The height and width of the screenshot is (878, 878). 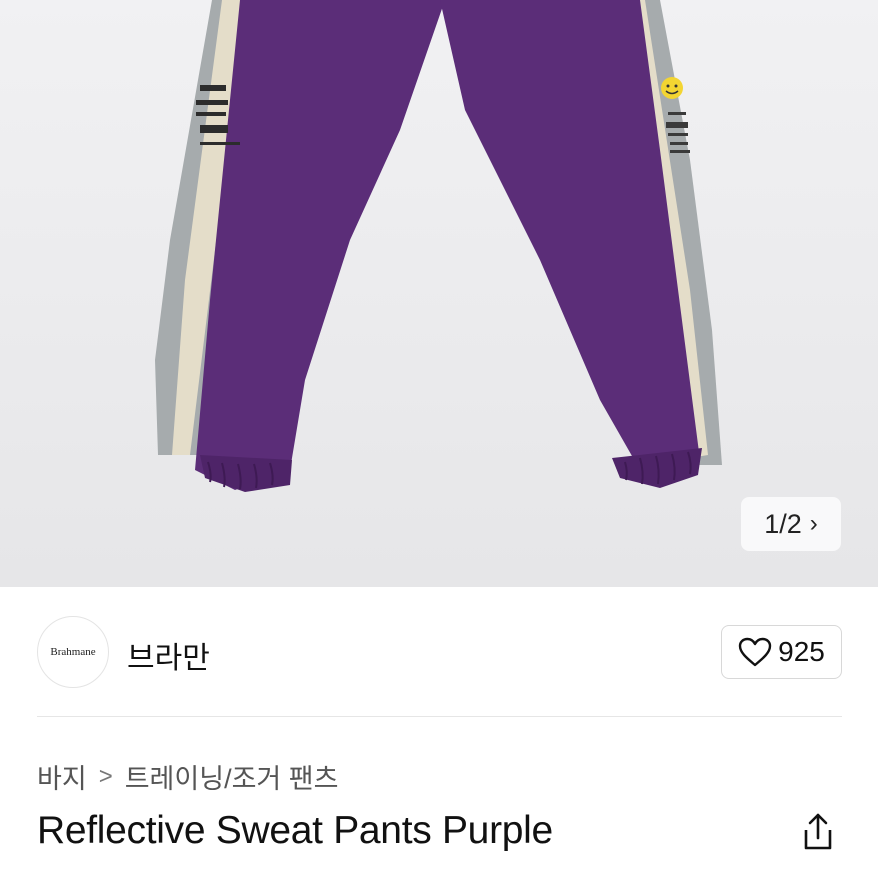 What do you see at coordinates (232, 776) in the screenshot?
I see `breadcrumb-item-subcategory: 트레이닝/조거 팬츠` at bounding box center [232, 776].